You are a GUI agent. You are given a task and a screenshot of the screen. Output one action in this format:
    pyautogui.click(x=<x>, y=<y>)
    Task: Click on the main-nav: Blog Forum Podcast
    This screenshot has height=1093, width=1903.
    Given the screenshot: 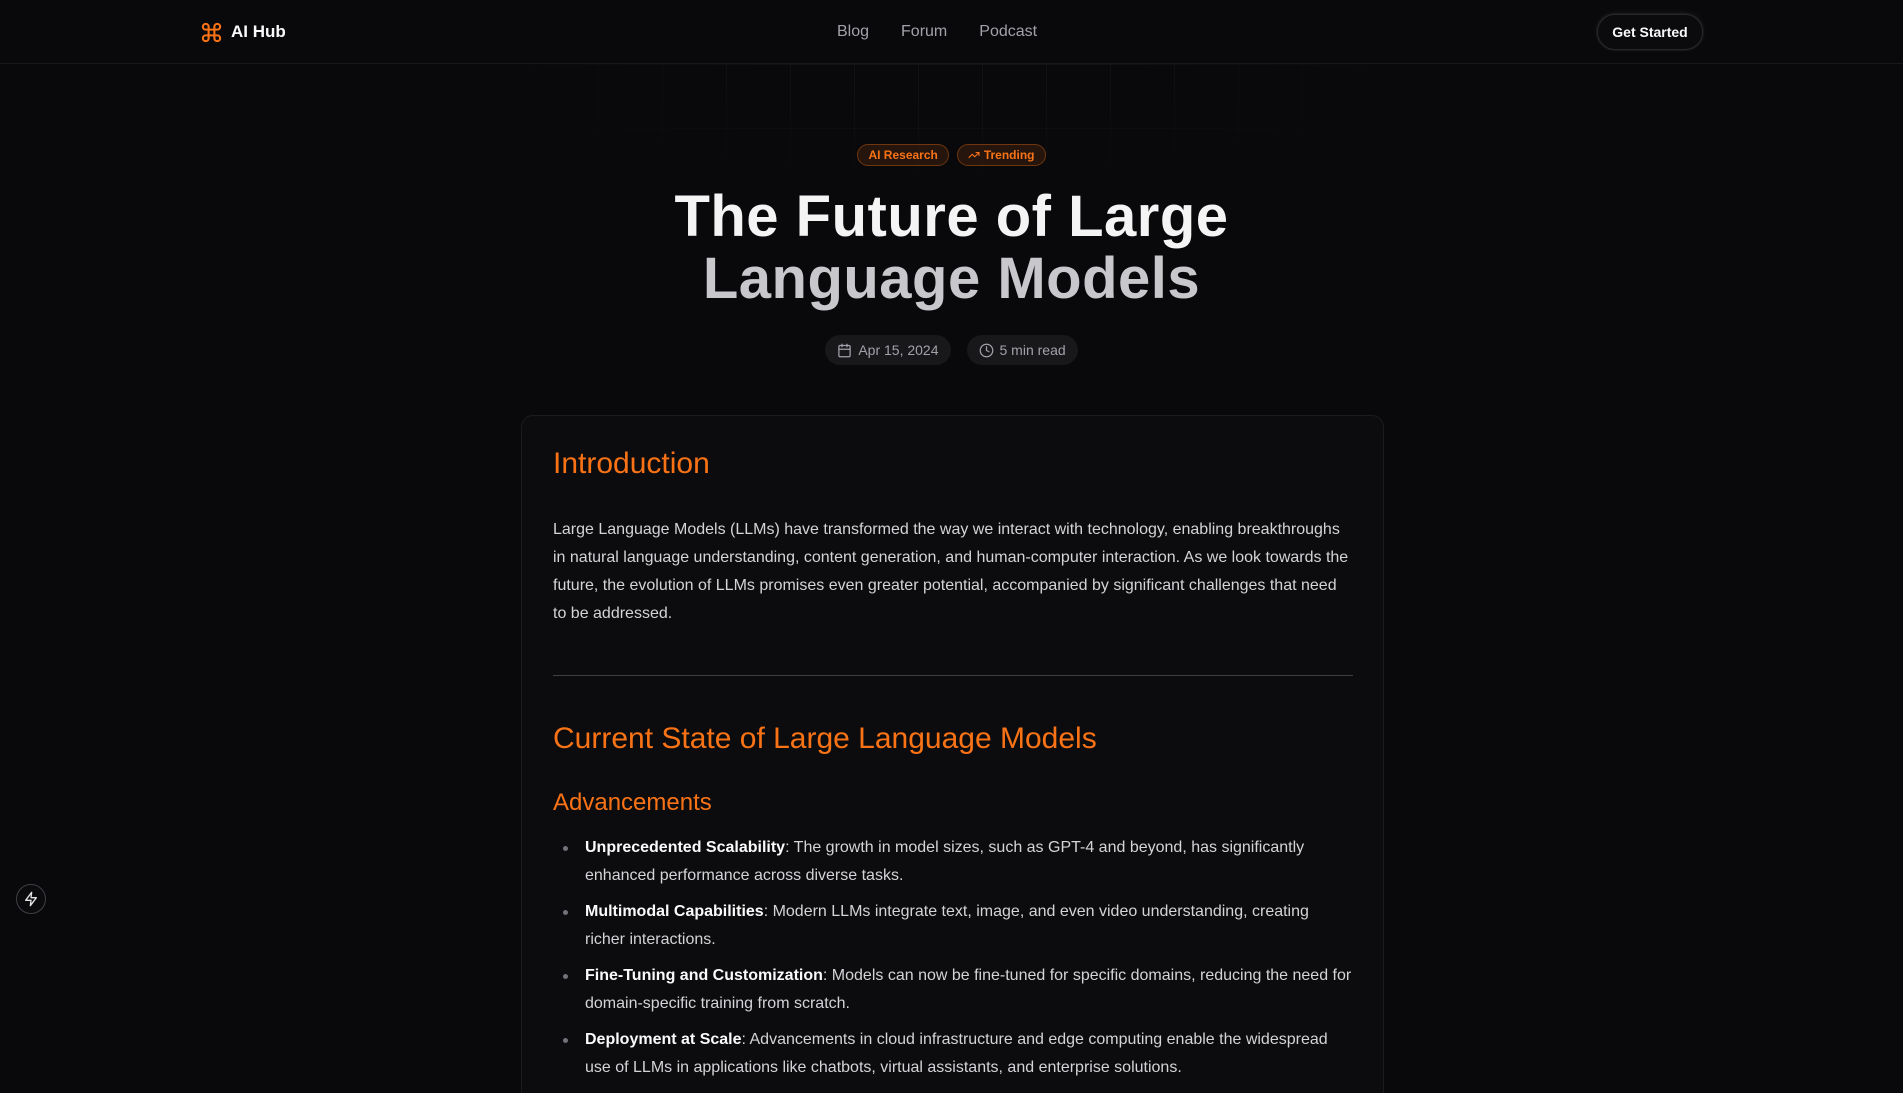 What is the action you would take?
    pyautogui.click(x=937, y=32)
    